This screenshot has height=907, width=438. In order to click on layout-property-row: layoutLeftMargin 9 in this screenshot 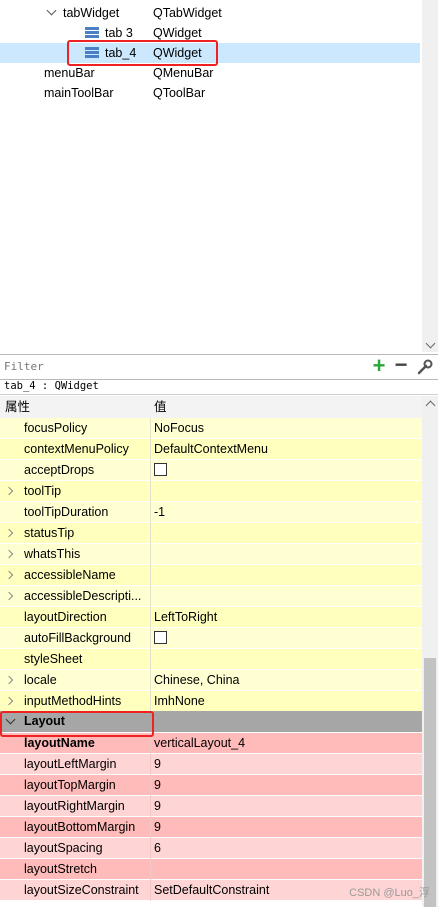, I will do `click(211, 764)`.